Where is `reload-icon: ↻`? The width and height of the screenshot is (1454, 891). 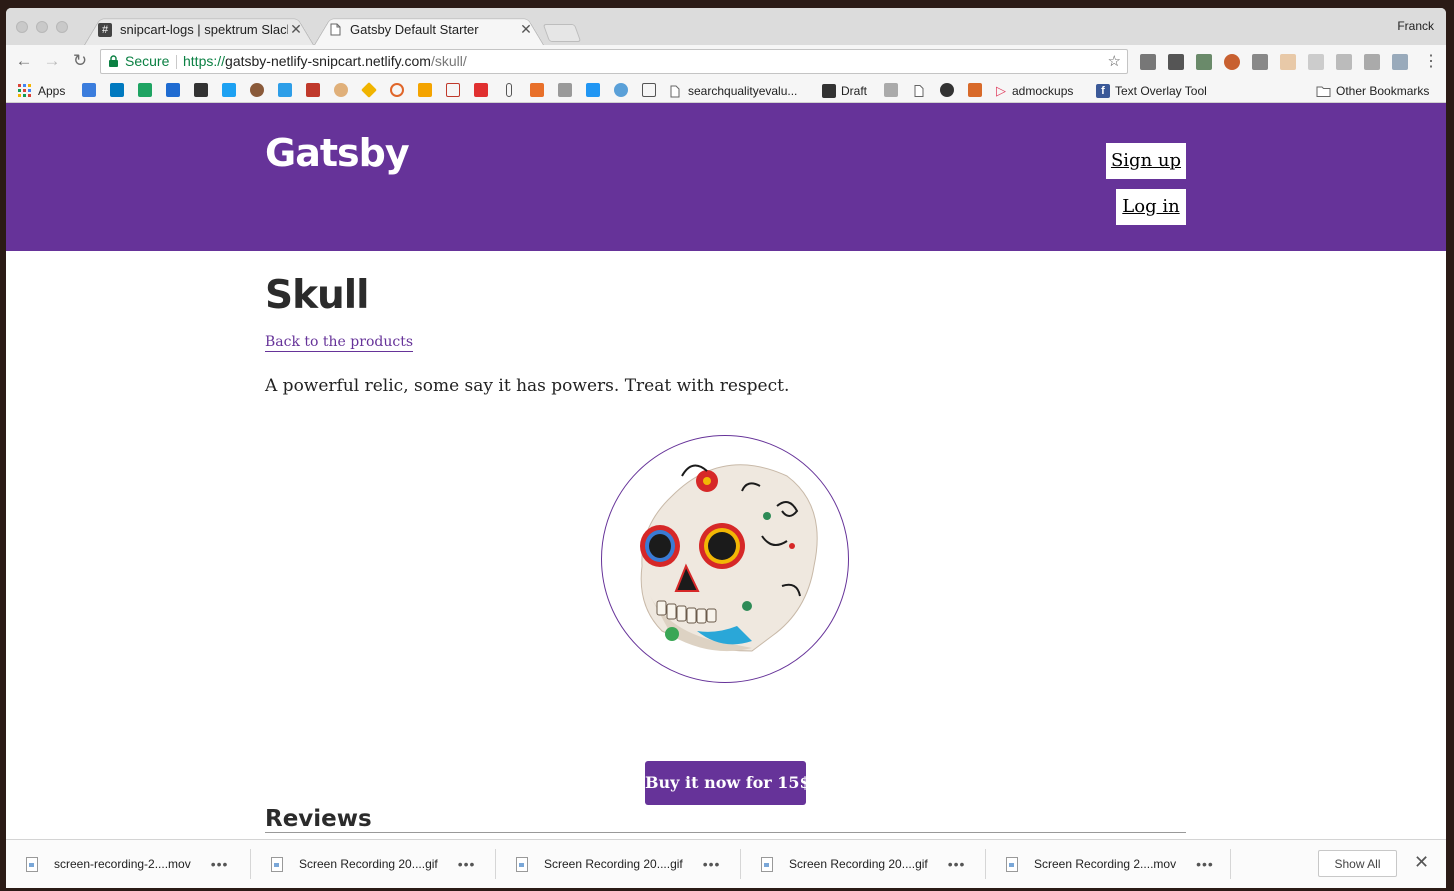
reload-icon: ↻ is located at coordinates (80, 61).